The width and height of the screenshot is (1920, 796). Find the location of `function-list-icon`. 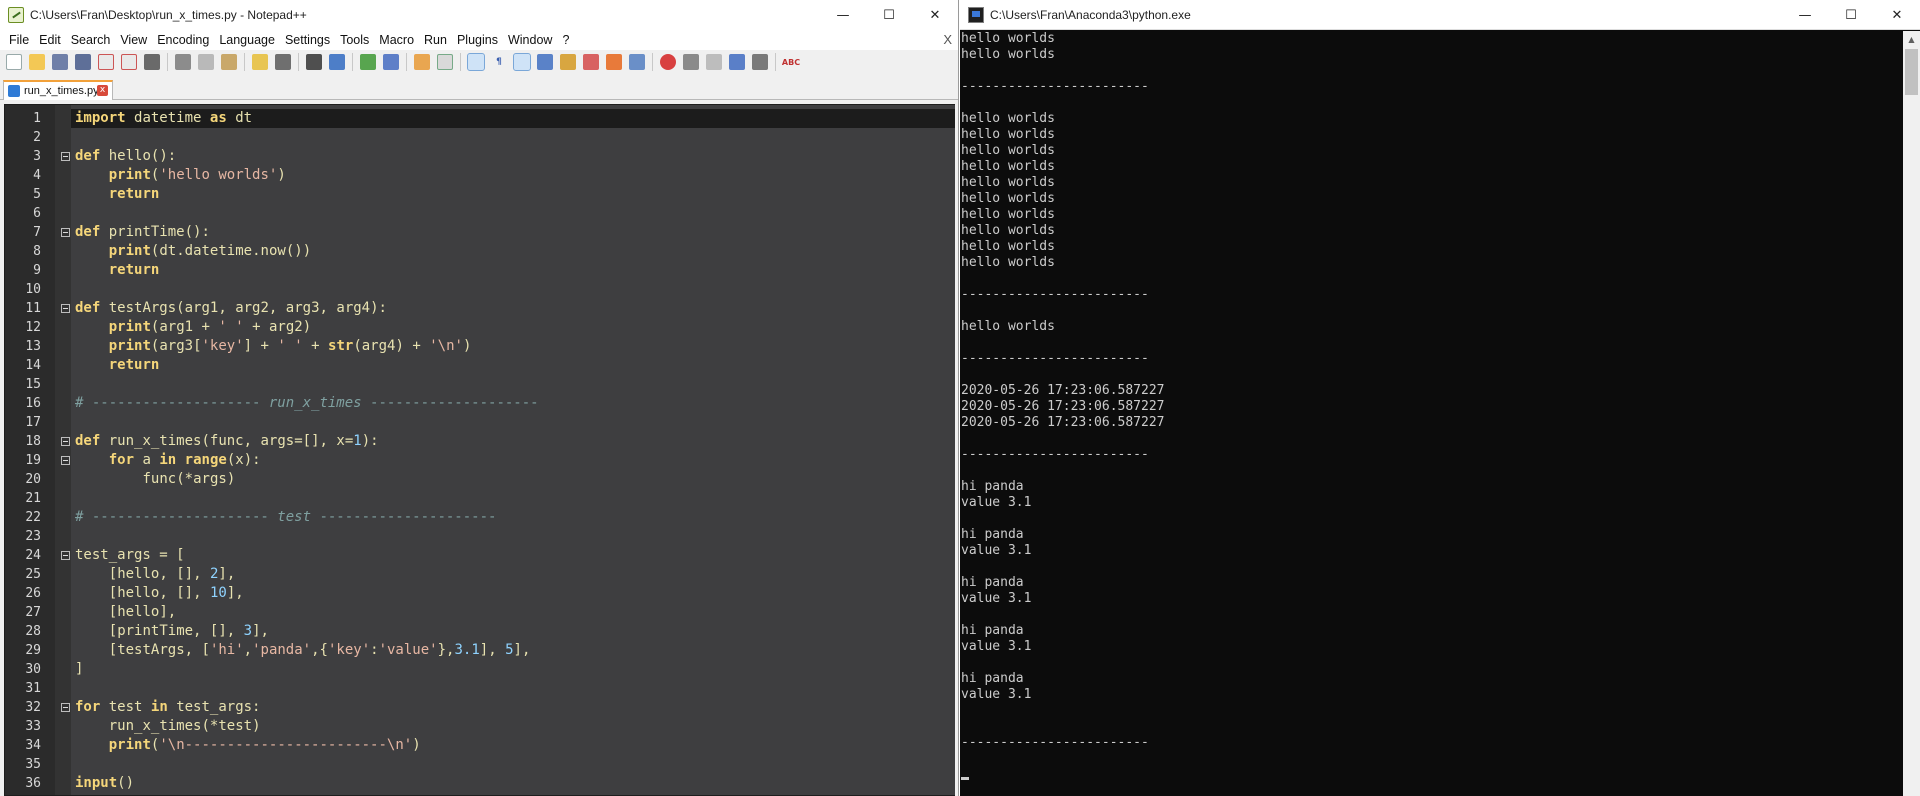

function-list-icon is located at coordinates (591, 62).